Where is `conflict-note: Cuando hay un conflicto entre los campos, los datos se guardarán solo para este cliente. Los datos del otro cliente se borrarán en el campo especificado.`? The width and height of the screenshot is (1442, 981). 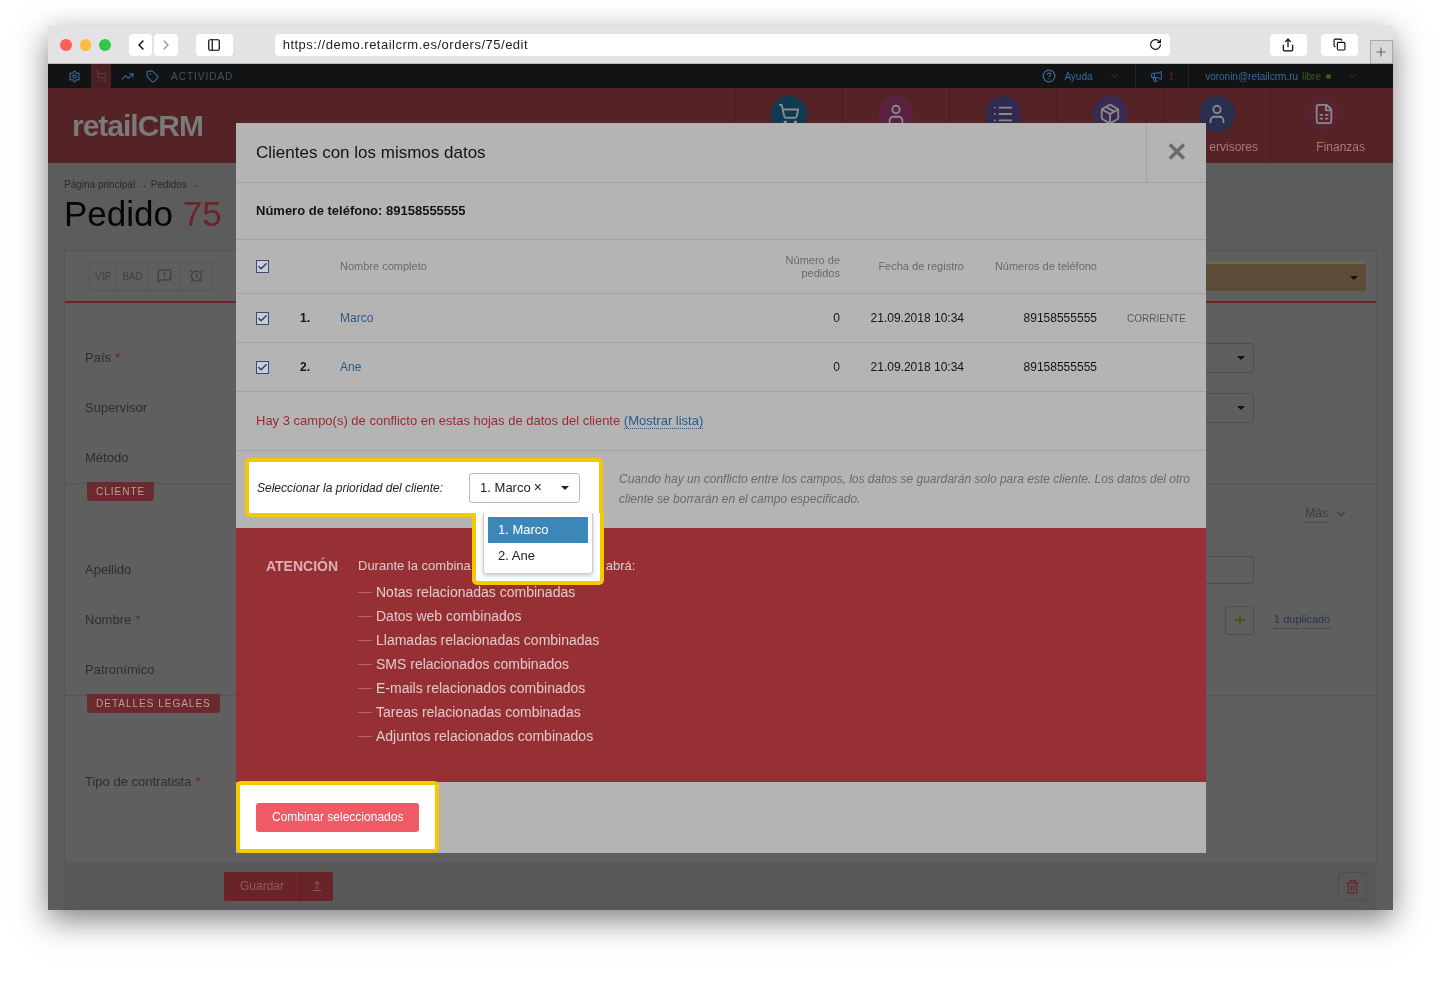
conflict-note: Cuando hay un conflicto entre los campos, los datos se guardarán solo para este cliente. Los datos del otro cliente se borrarán en el campo especificado. is located at coordinates (905, 489).